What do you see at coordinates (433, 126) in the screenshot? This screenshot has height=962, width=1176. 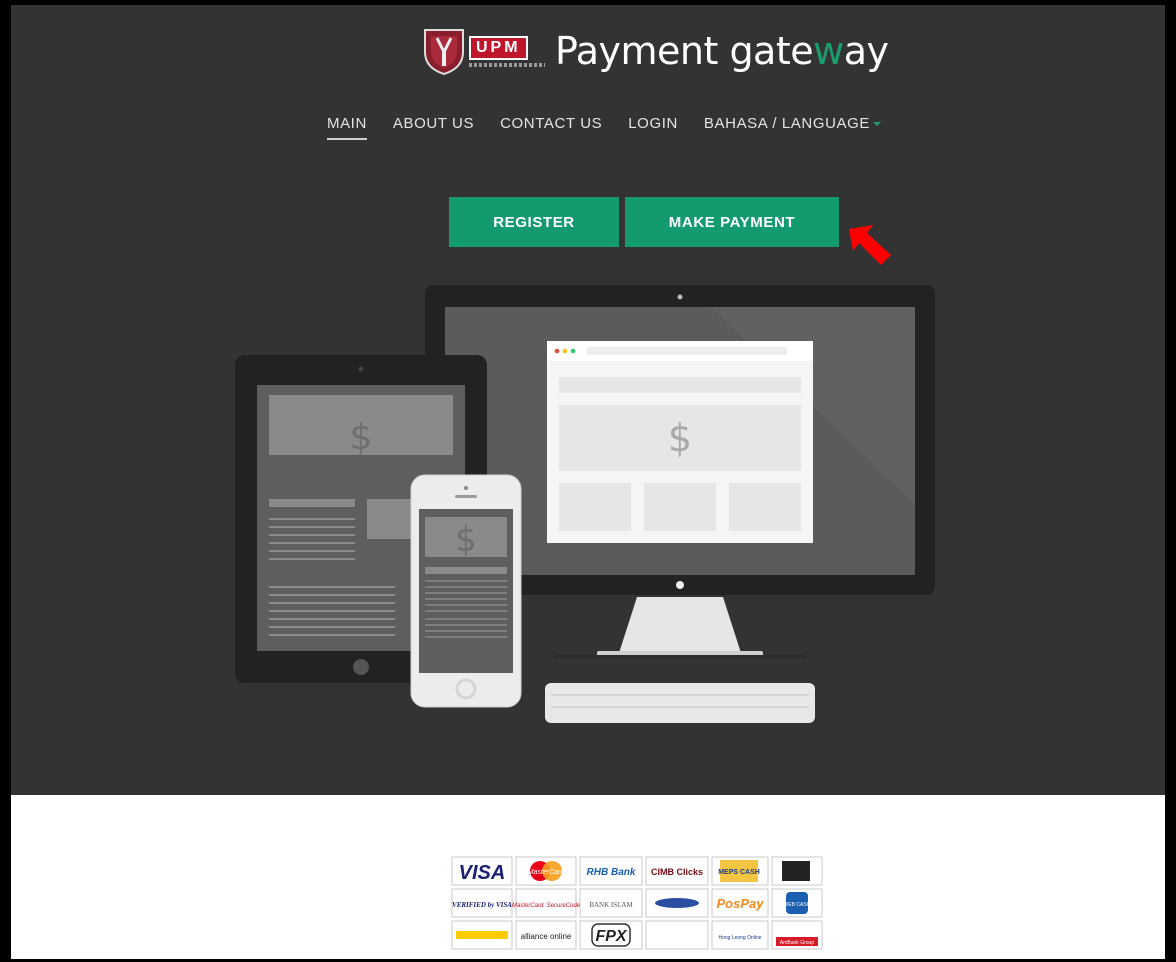 I see `nav-about-us: ABOUT US` at bounding box center [433, 126].